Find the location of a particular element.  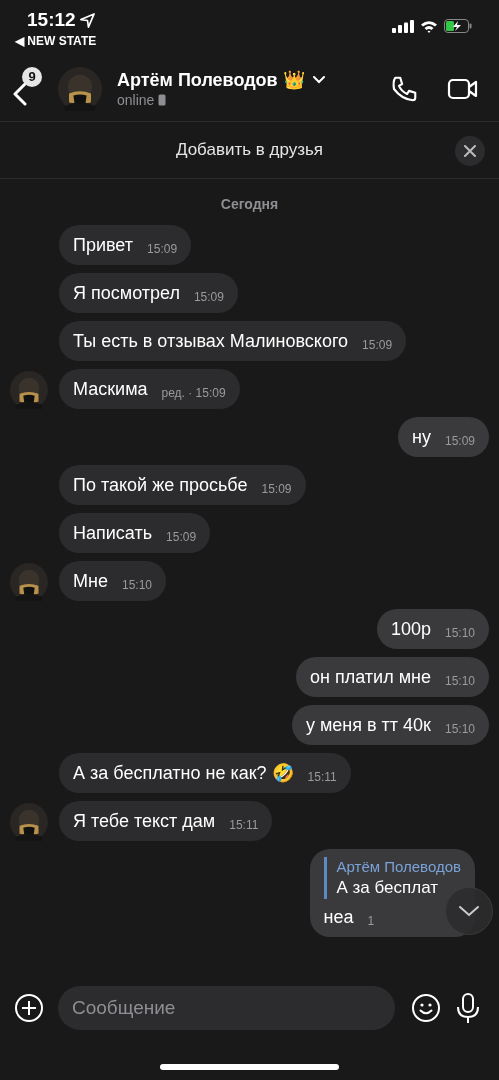

microphone-button is located at coordinates (468, 1008).